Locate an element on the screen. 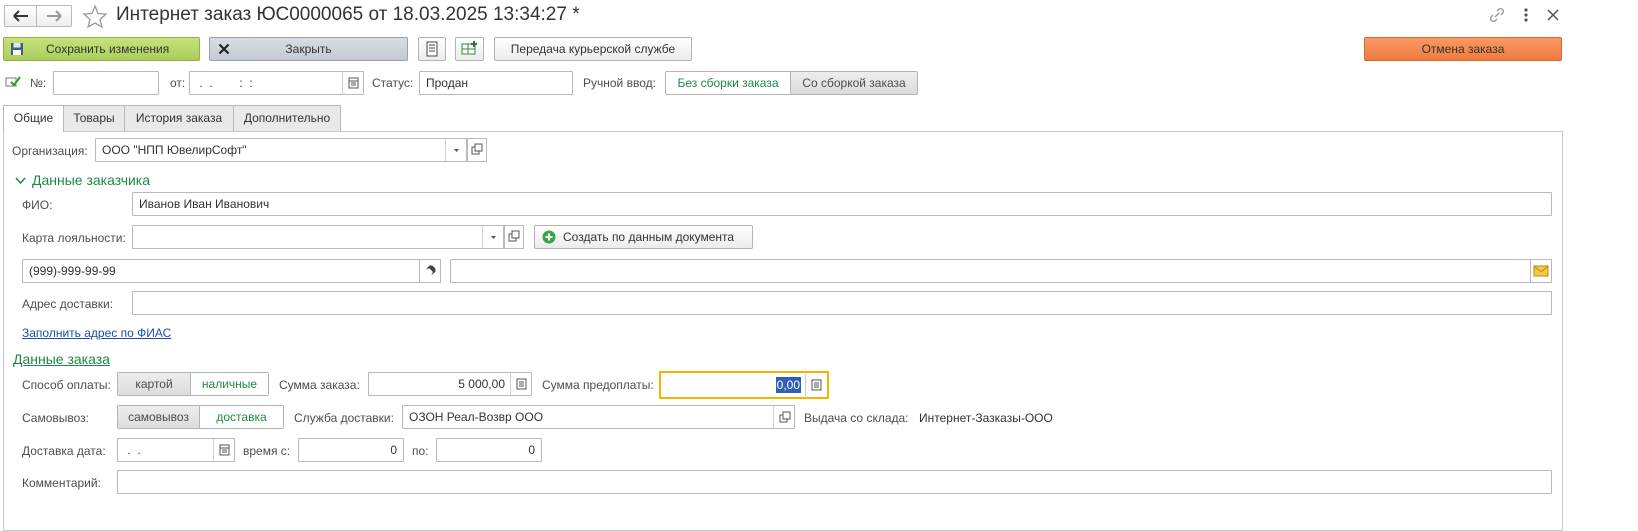 The width and height of the screenshot is (1638, 531). posted-check-icon is located at coordinates (13, 82).